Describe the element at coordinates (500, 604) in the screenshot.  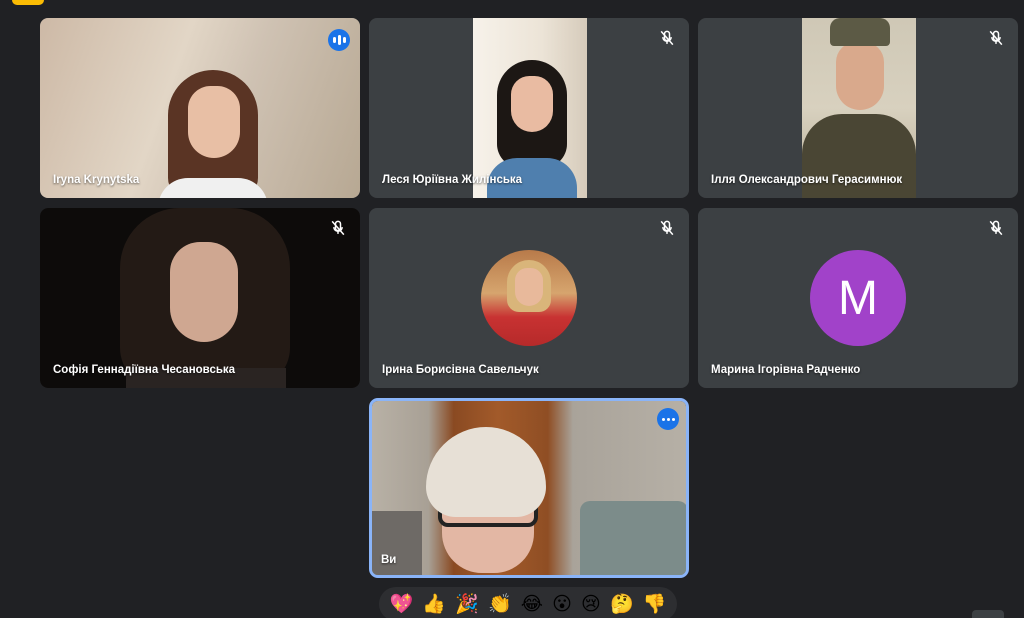
I see `clapping-hands-reaction: 👏` at that location.